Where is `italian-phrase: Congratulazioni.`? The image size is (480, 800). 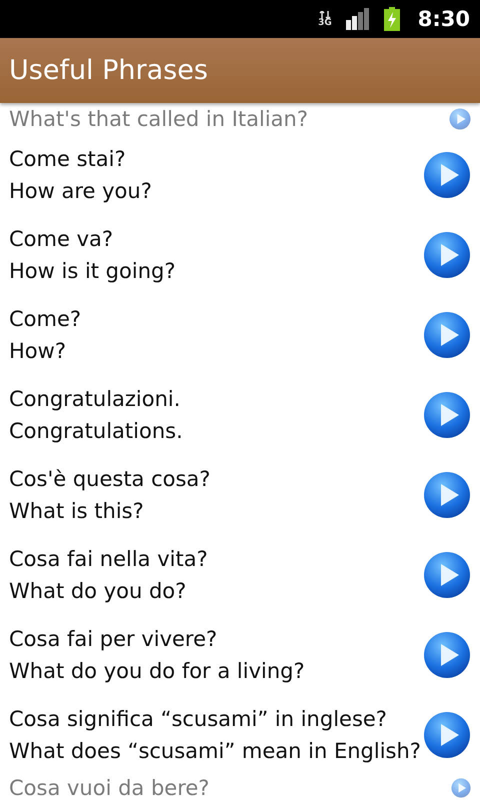 italian-phrase: Congratulazioni. is located at coordinates (95, 399).